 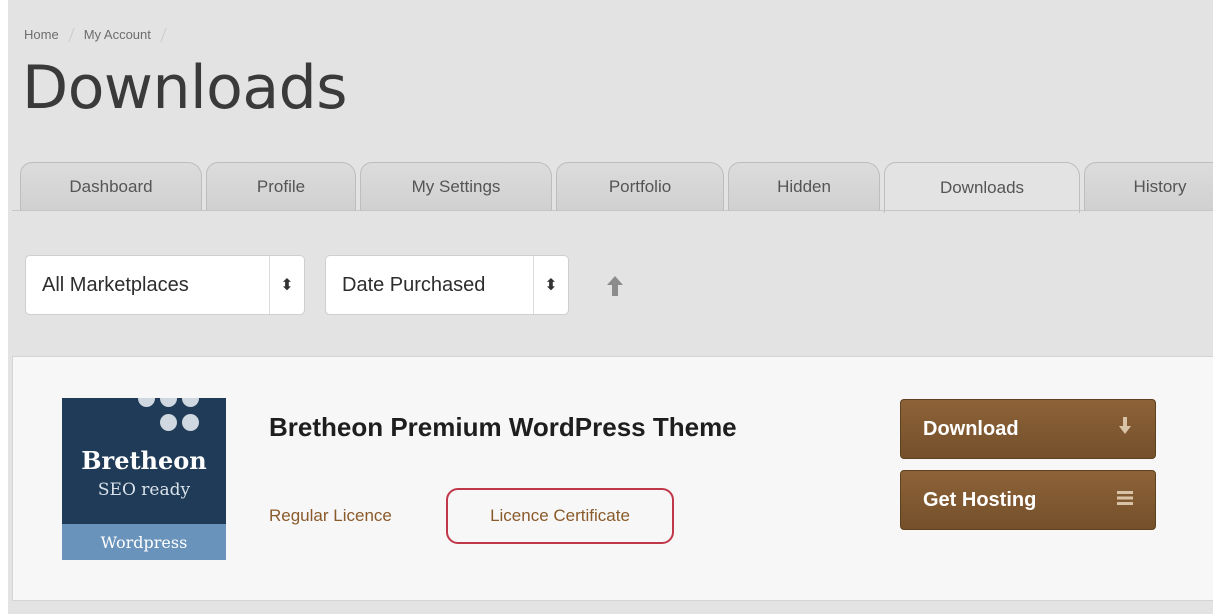 I want to click on list-icon, so click(x=1125, y=500).